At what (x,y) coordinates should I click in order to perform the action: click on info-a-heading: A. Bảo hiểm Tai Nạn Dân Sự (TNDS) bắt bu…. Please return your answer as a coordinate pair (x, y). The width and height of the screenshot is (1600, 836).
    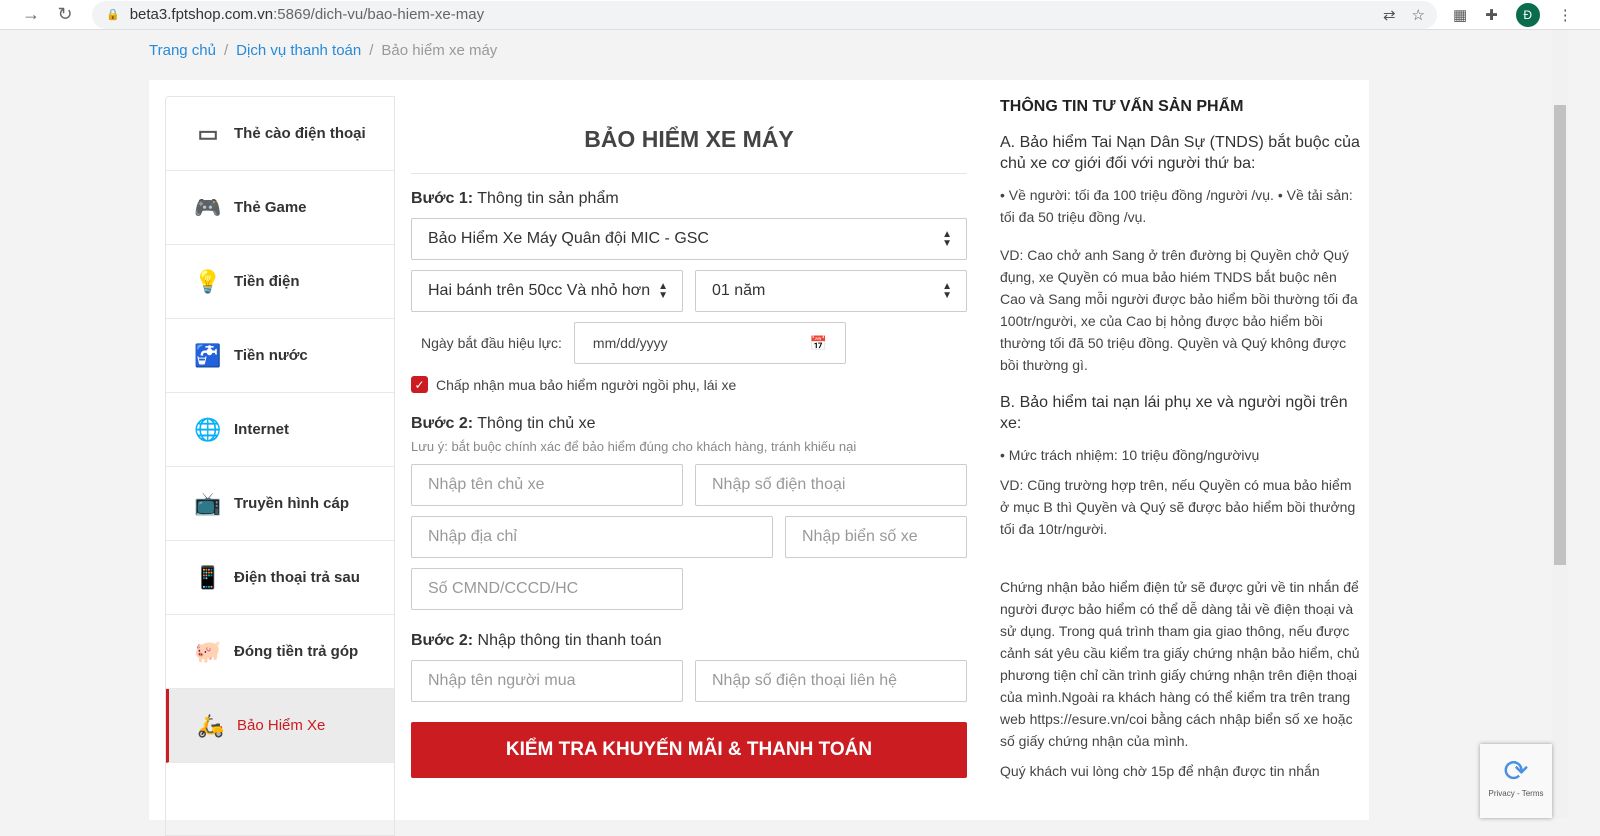
    Looking at the image, I should click on (1180, 153).